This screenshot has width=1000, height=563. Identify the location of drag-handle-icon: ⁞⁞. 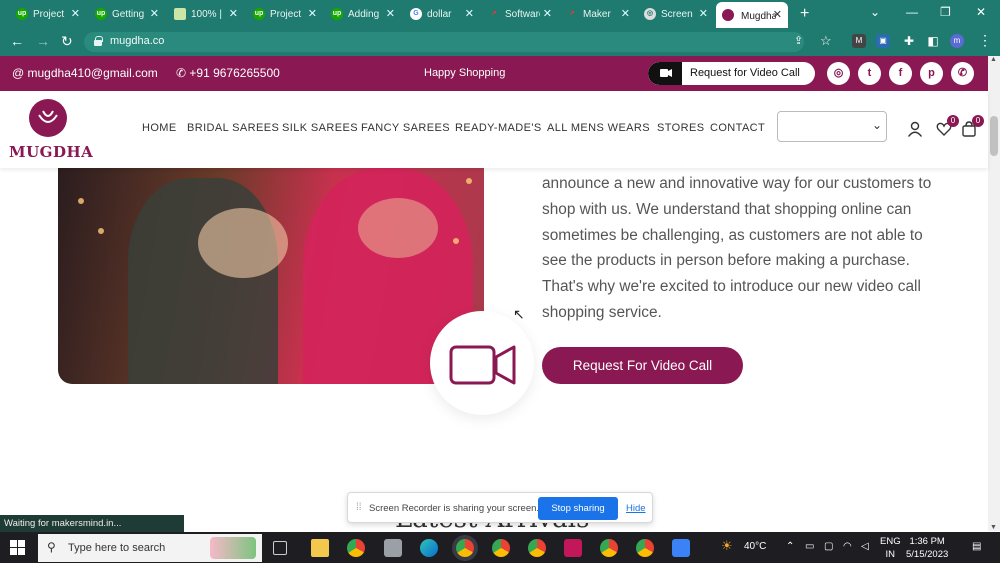
(359, 507).